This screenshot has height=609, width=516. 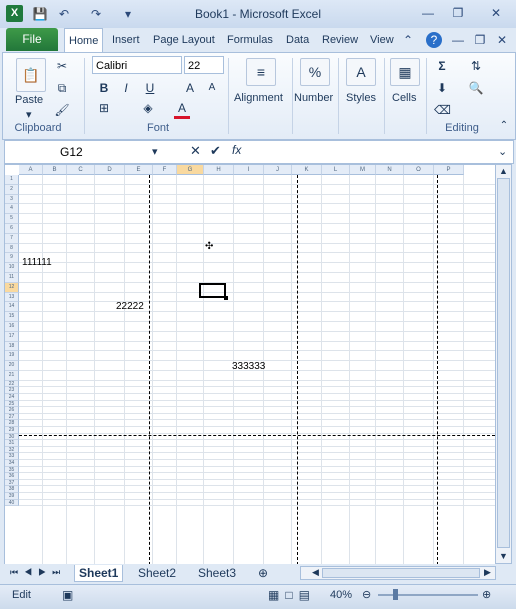 I want to click on font-color-icon: A, so click(x=182, y=109).